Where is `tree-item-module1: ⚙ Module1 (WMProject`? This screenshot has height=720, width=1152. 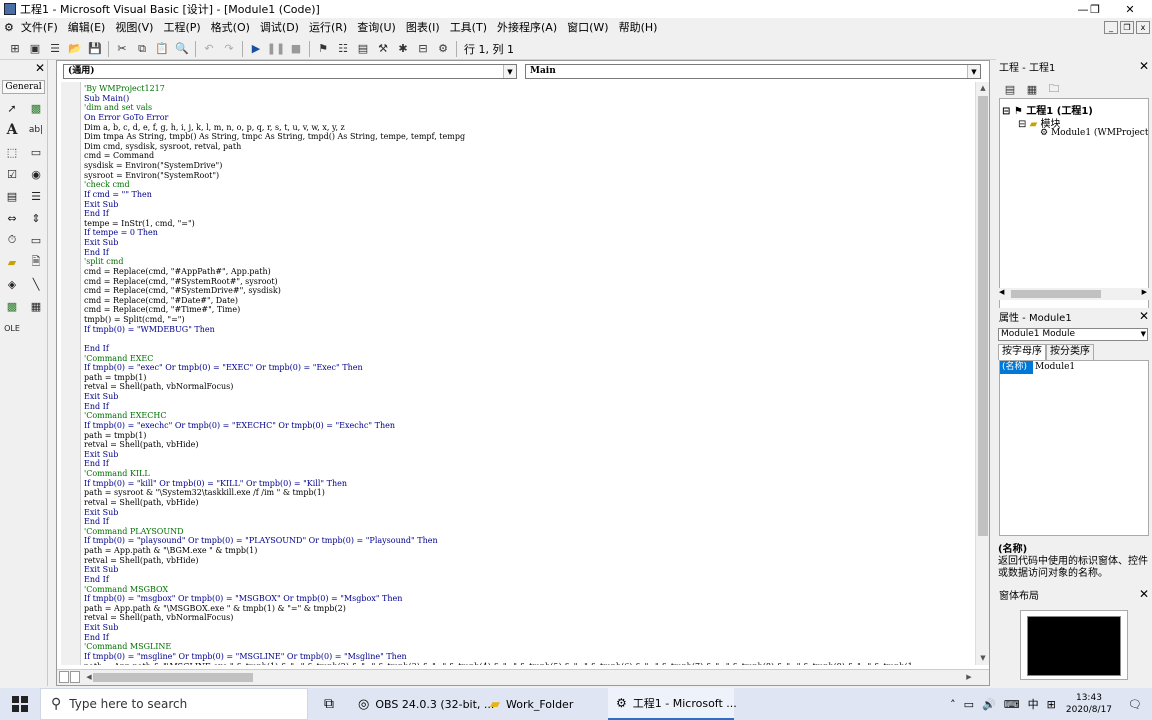 tree-item-module1: ⚙ Module1 (WMProject is located at coordinates (1094, 133).